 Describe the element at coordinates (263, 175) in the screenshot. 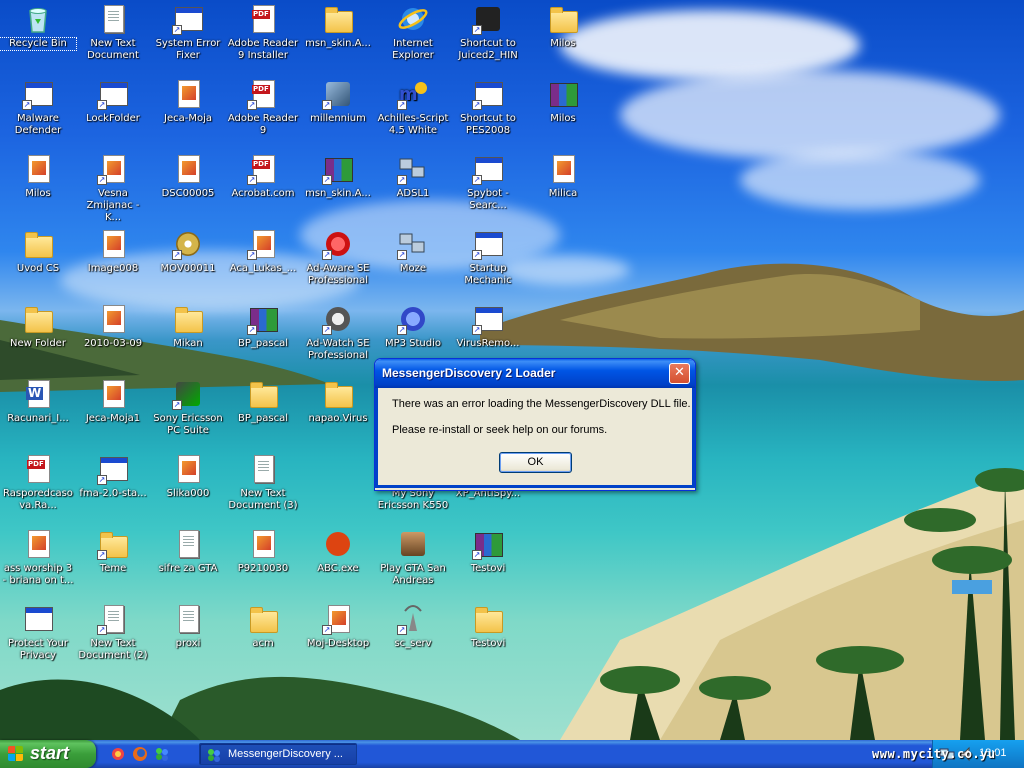

I see `desktop-icon: ↗ Acrobat.com` at that location.